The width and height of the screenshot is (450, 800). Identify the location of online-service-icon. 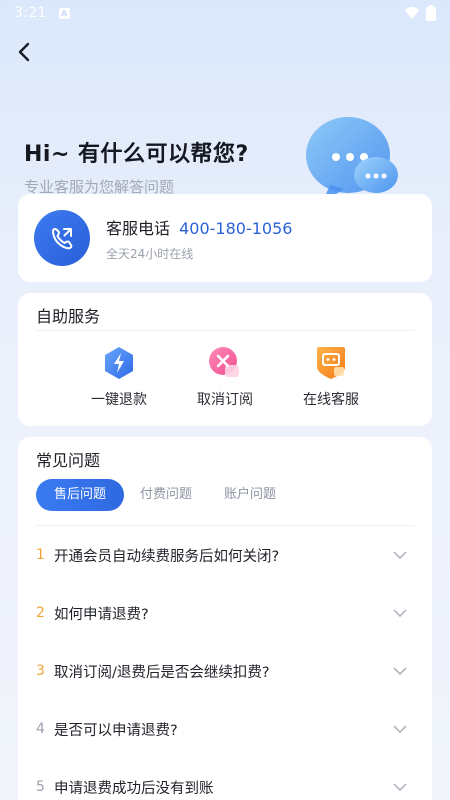
(331, 363).